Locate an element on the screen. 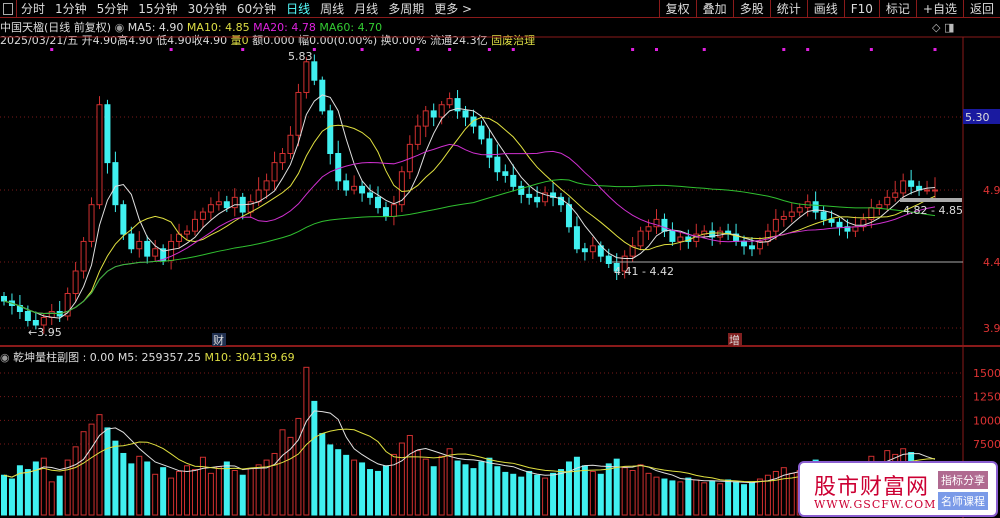 The width and height of the screenshot is (1000, 518). indicator-icon: ◉ is located at coordinates (5, 357).